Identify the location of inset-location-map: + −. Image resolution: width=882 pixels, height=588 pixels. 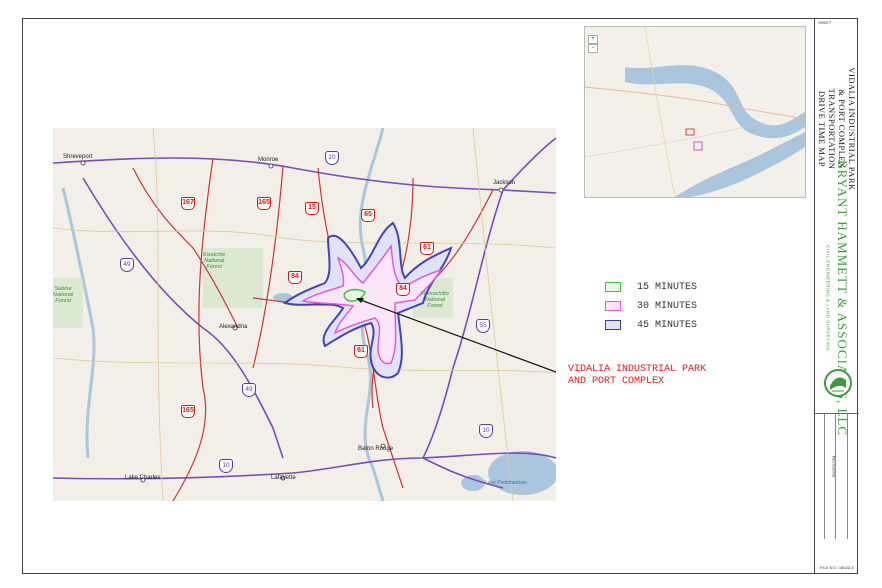
(695, 112).